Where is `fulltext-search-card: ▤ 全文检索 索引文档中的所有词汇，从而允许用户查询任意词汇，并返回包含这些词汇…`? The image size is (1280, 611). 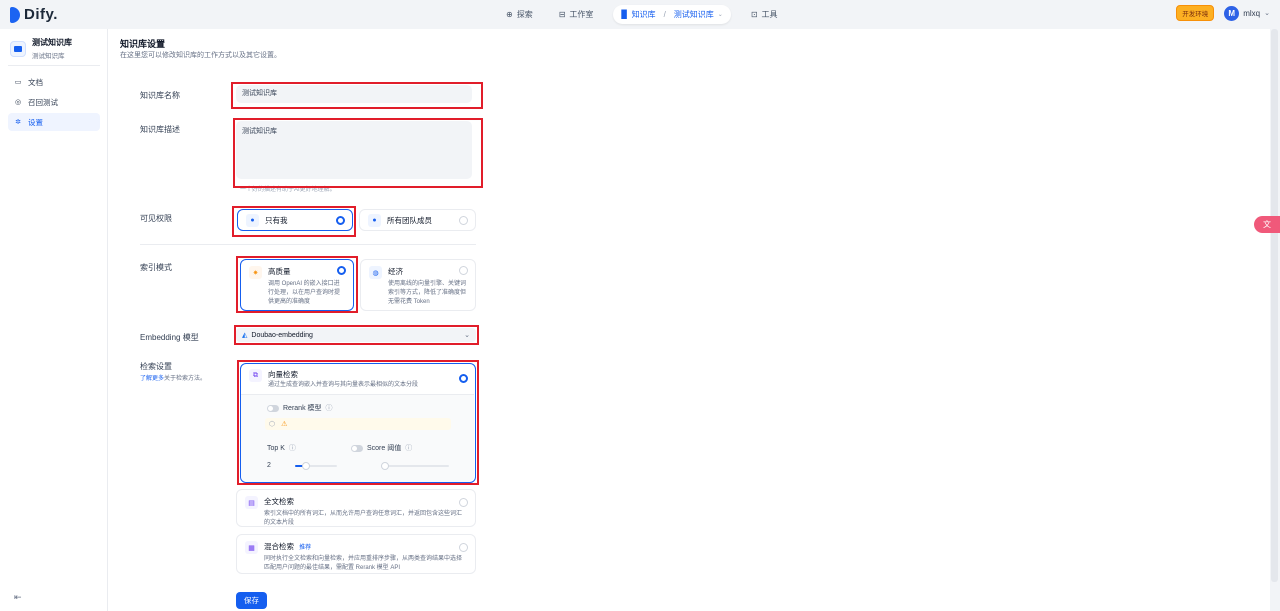 fulltext-search-card: ▤ 全文检索 索引文档中的所有词汇，从而允许用户查询任意词汇，并返回包含这些词汇… is located at coordinates (356, 508).